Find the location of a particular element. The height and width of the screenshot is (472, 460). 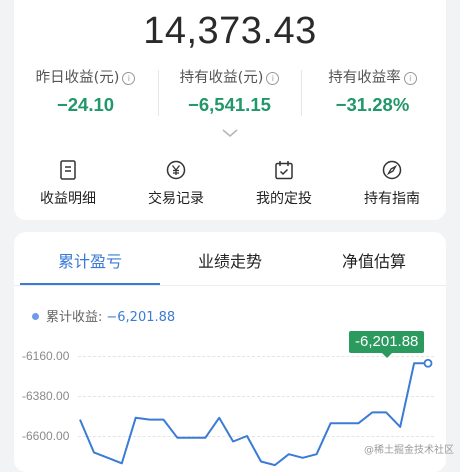

document-icon is located at coordinates (68, 170).